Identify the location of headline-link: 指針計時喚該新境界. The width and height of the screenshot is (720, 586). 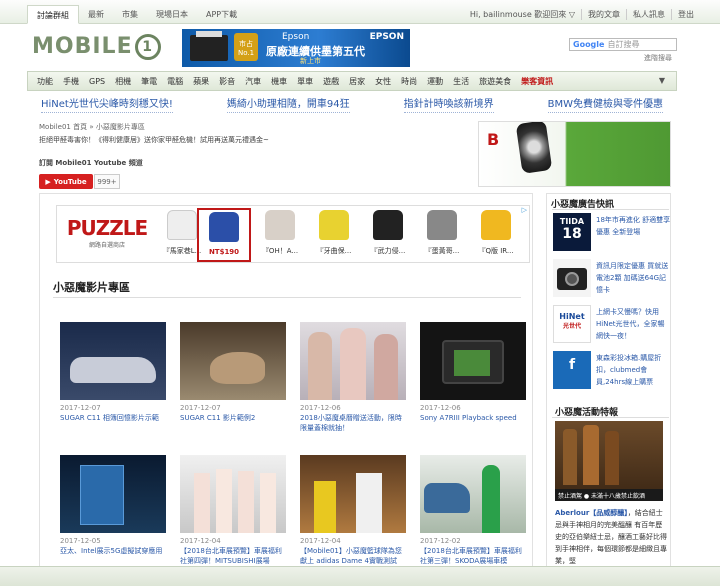
(448, 104).